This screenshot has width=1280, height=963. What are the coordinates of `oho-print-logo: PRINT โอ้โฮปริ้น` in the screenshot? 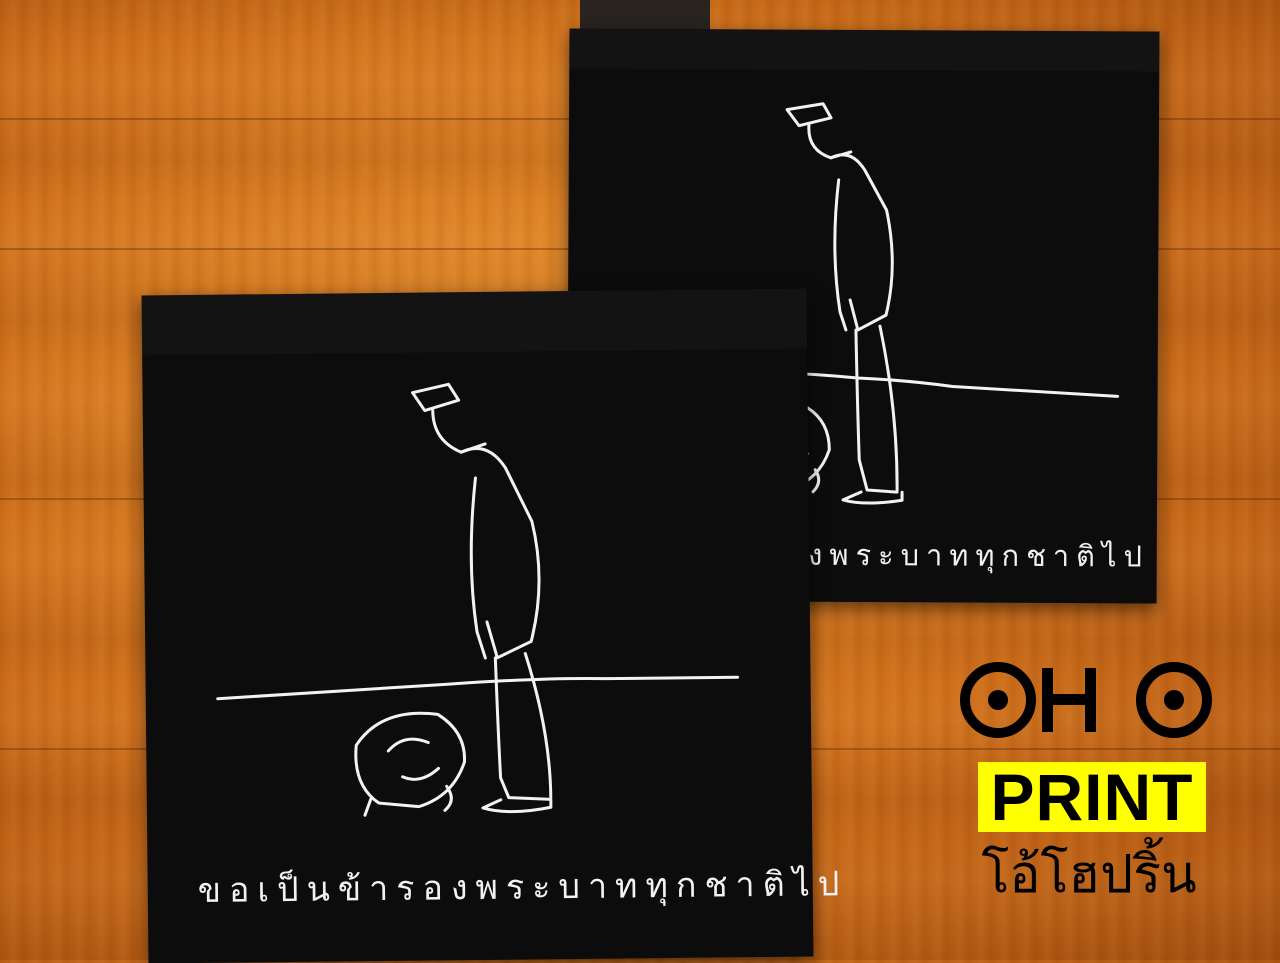 It's located at (1089, 795).